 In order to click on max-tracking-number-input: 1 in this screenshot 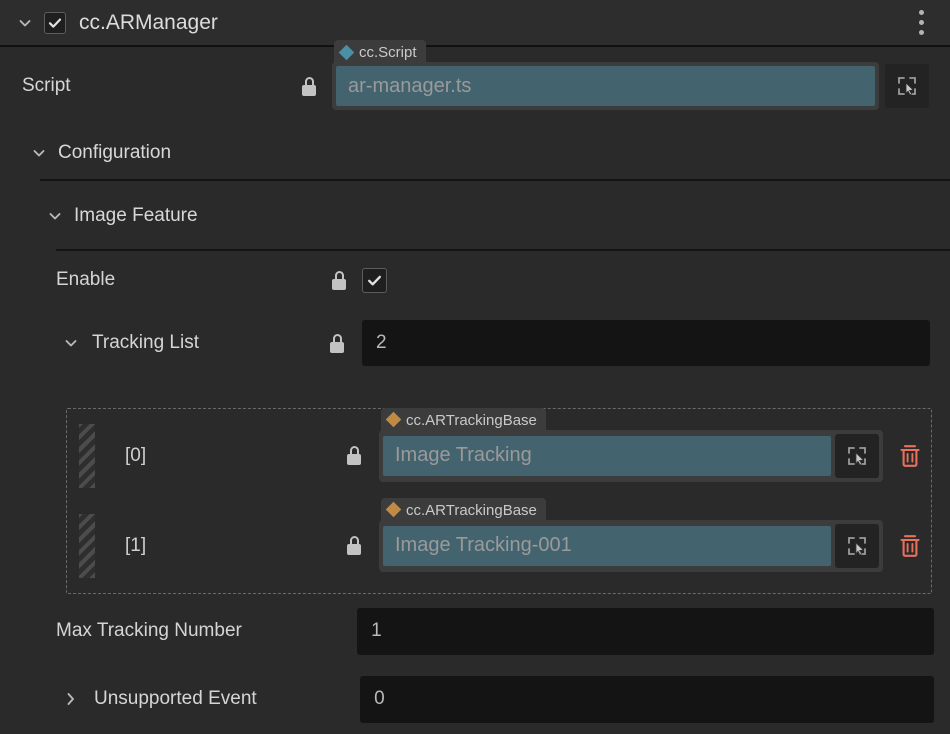, I will do `click(645, 631)`.